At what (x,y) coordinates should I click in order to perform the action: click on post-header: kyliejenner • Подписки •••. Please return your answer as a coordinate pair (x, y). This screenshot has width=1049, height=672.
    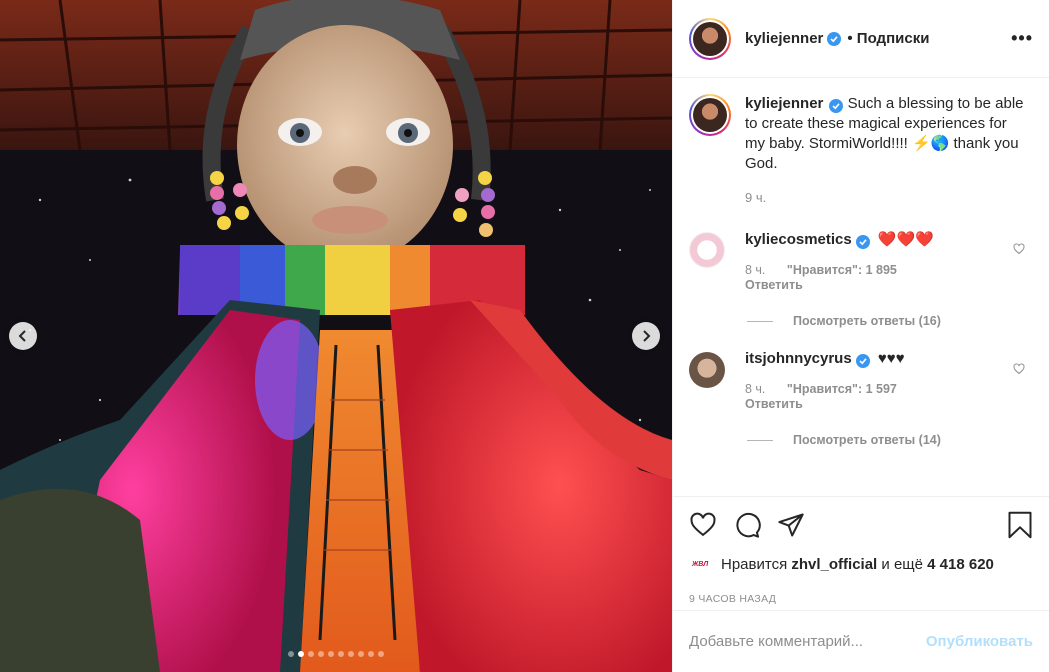
    Looking at the image, I should click on (861, 39).